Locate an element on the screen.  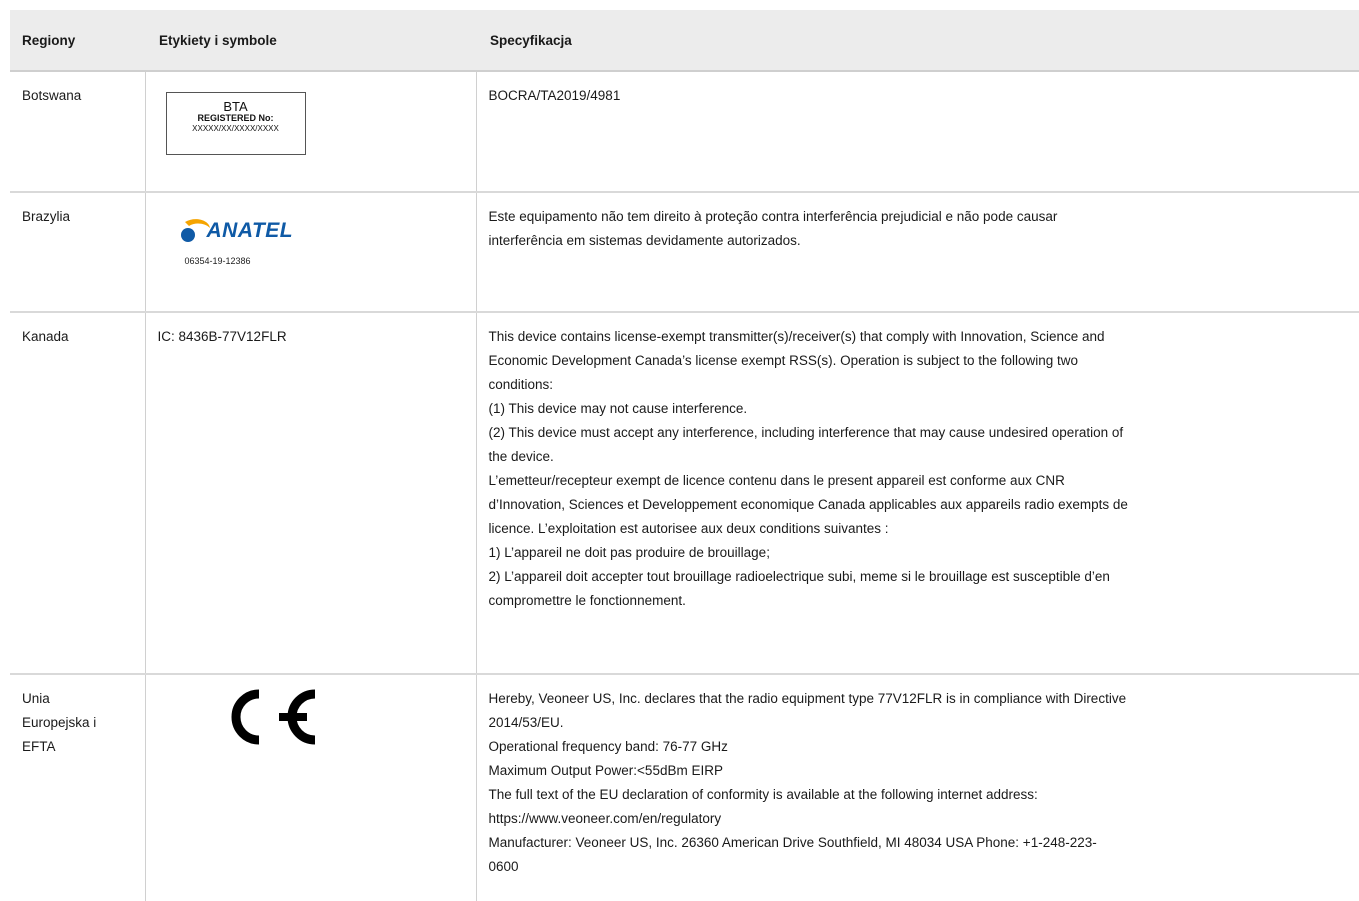
column-header-labels: Etykiety i symbole is located at coordinates (310, 41).